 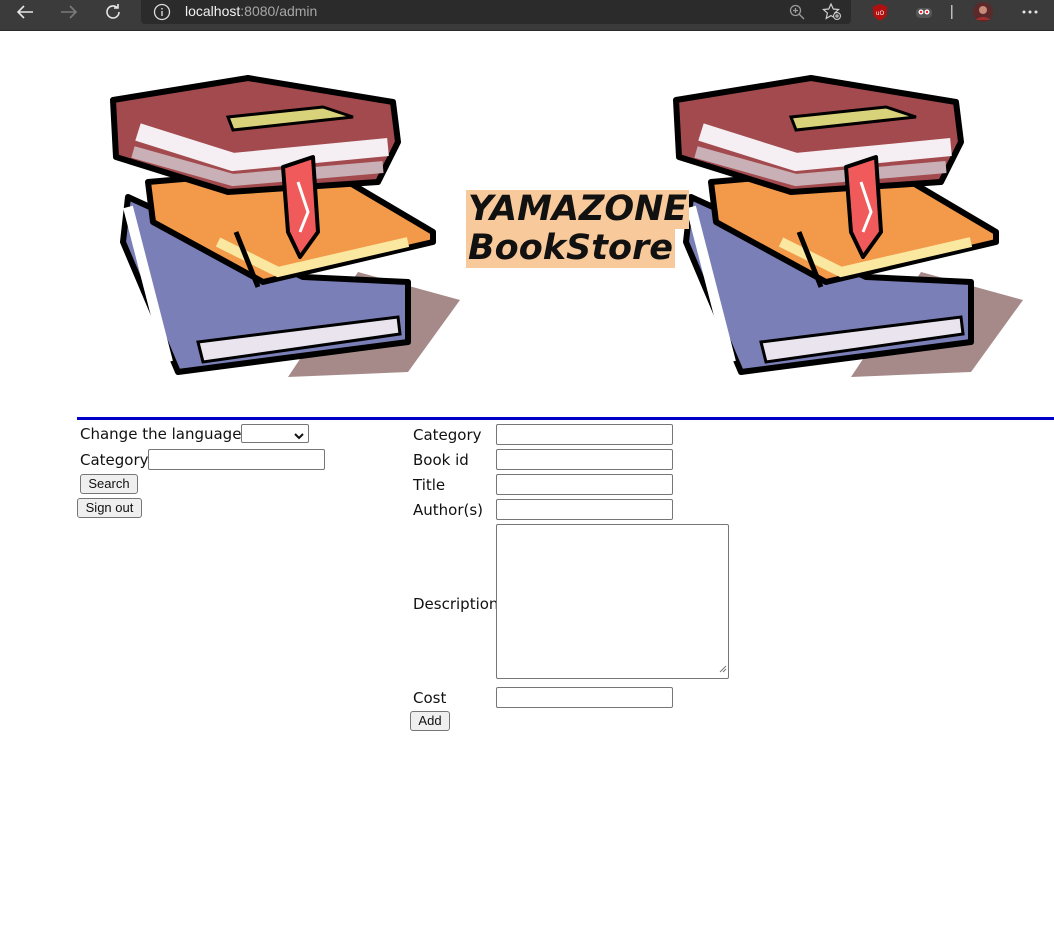 I want to click on description-label: Description, so click(x=456, y=604).